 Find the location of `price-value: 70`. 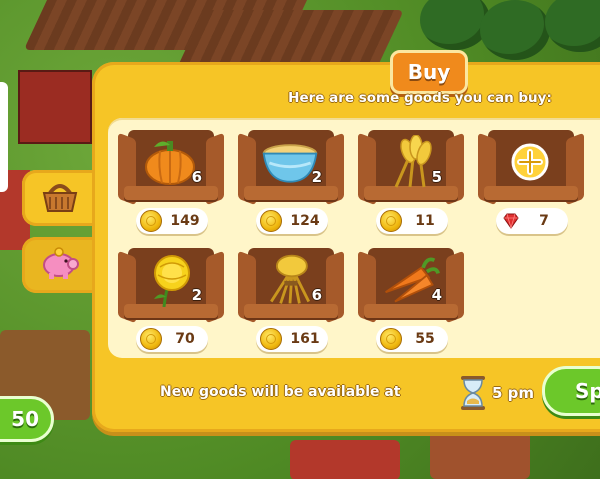

price-value: 70 is located at coordinates (185, 339).